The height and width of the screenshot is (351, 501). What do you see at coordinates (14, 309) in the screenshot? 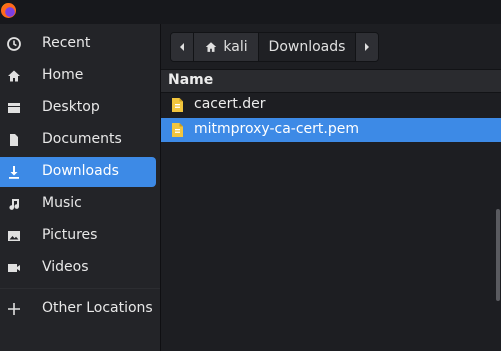
I see `plus-icon` at bounding box center [14, 309].